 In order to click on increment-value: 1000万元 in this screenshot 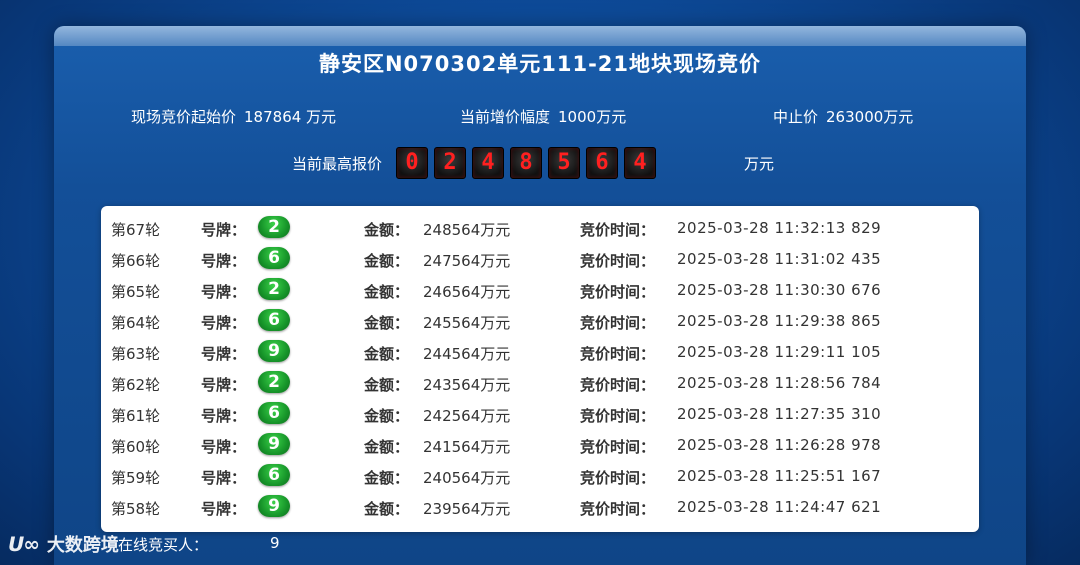, I will do `click(592, 117)`.